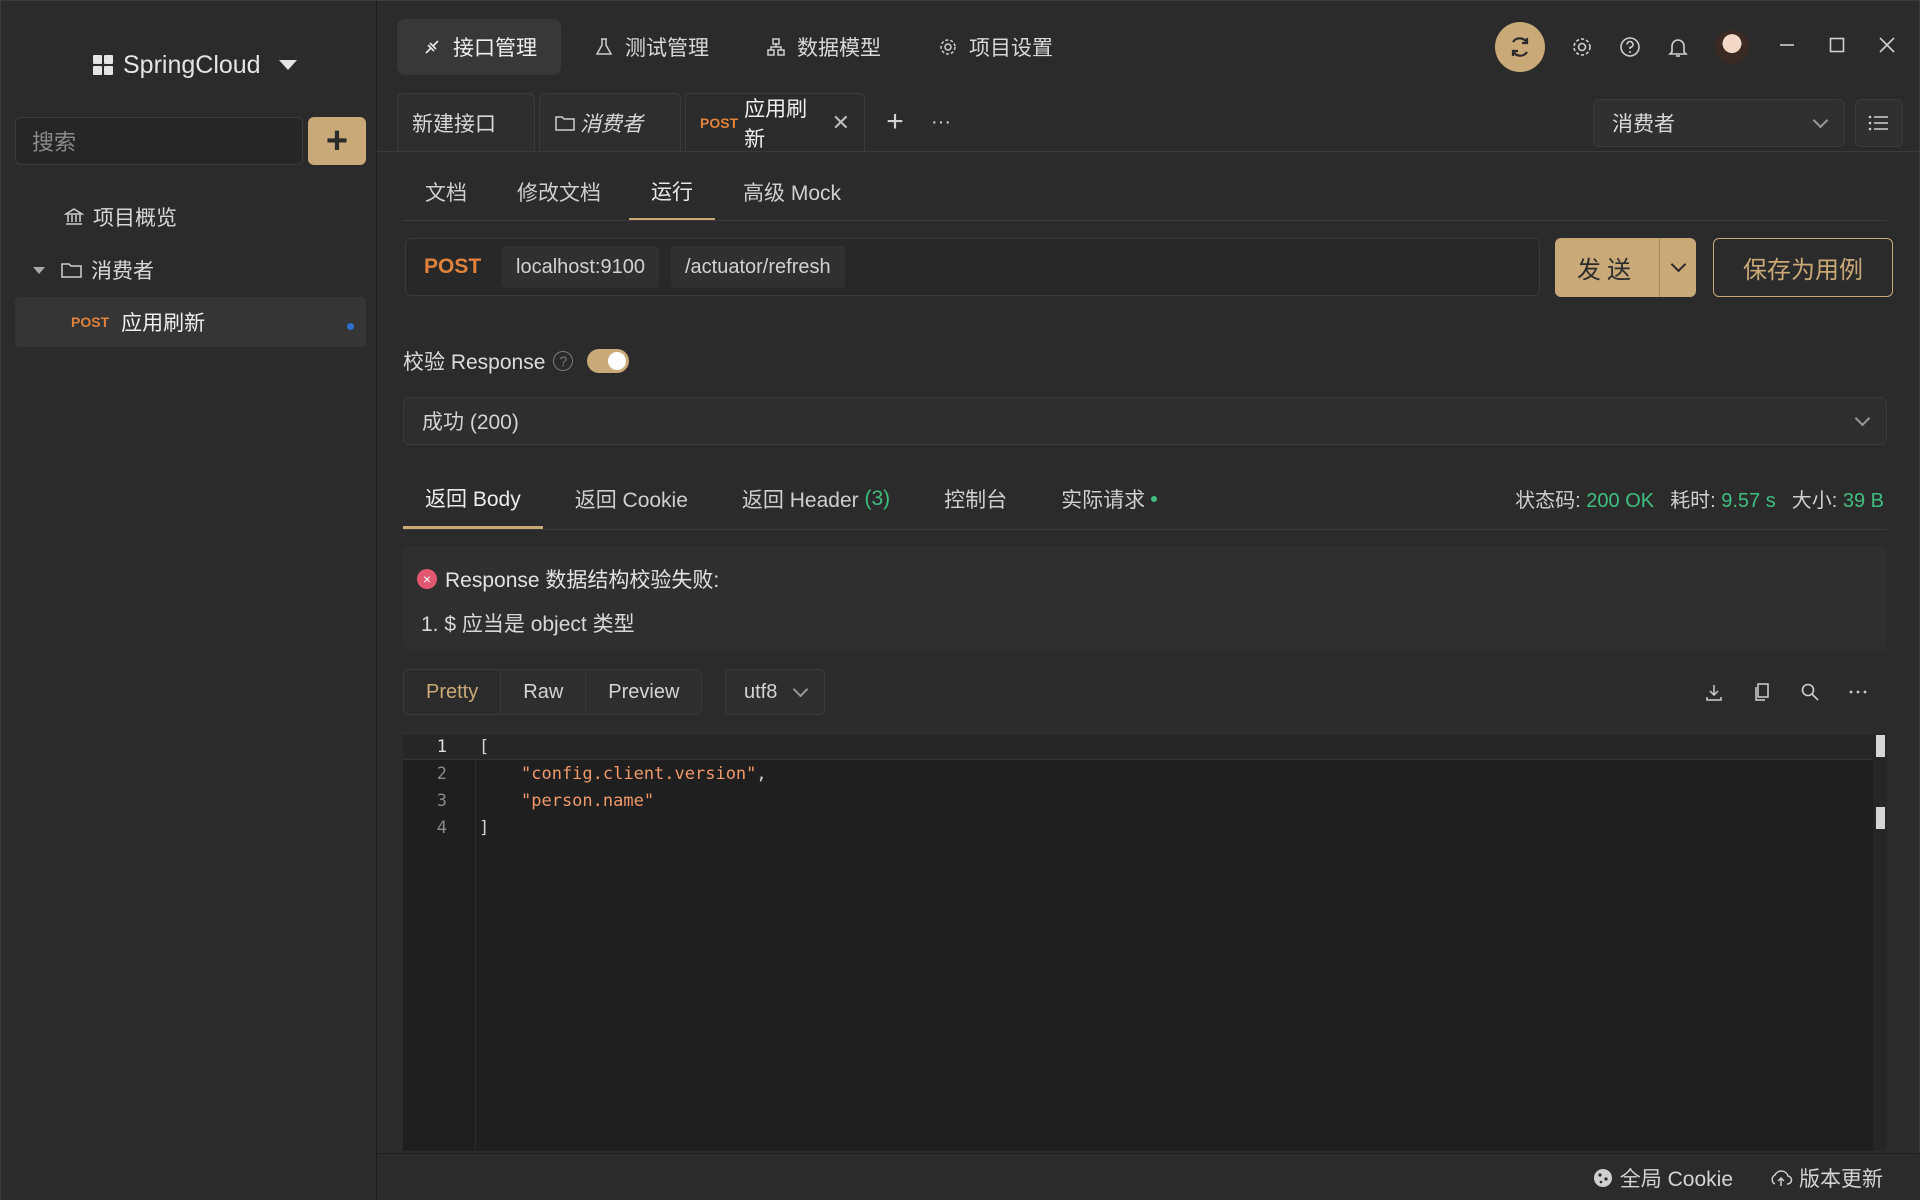 The image size is (1920, 1200). What do you see at coordinates (1714, 692) in the screenshot?
I see `download-icon` at bounding box center [1714, 692].